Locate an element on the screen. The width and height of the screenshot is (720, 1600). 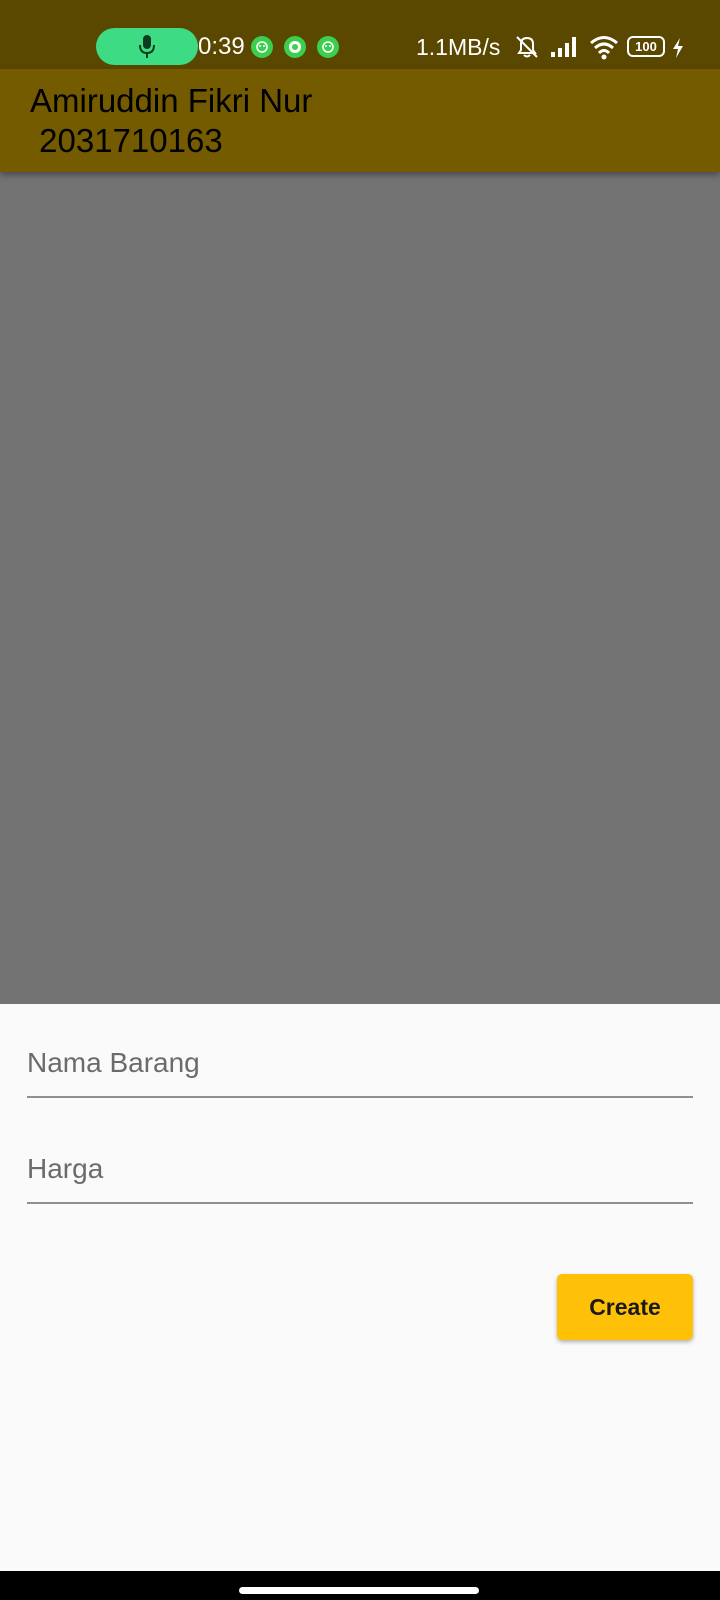
battery-icon: 100 is located at coordinates (646, 46).